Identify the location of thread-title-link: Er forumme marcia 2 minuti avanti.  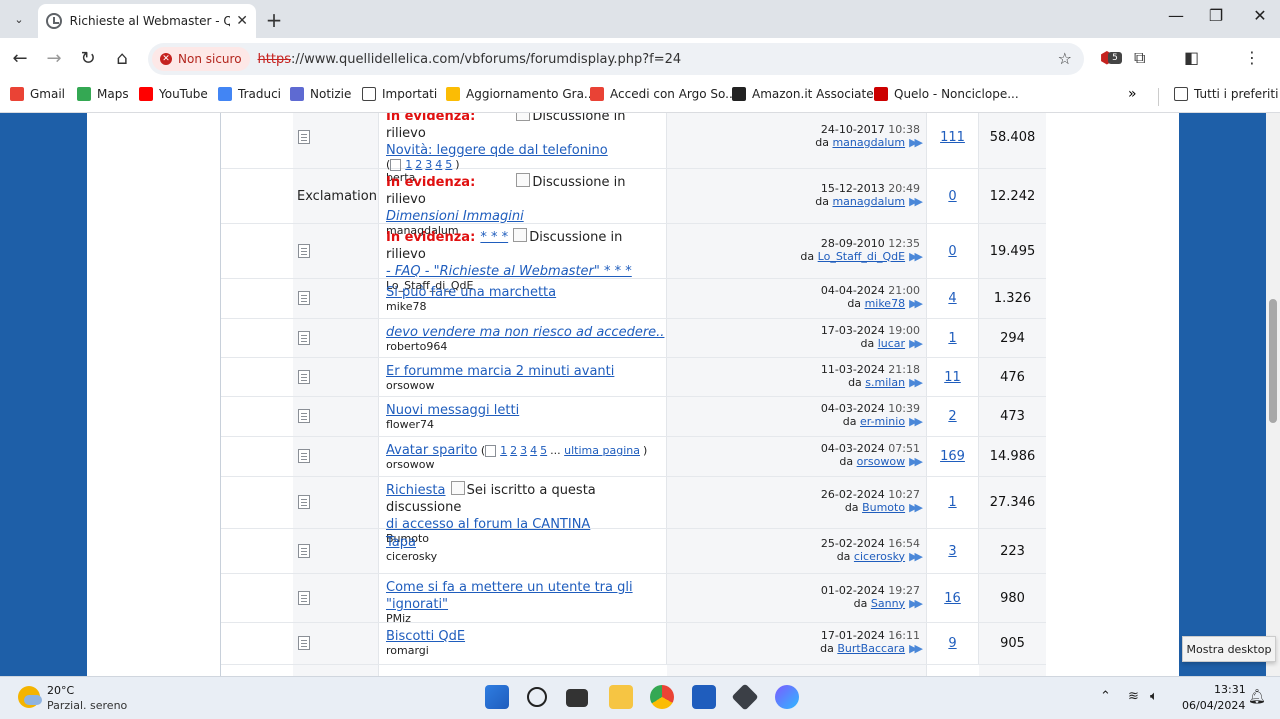
(500, 371).